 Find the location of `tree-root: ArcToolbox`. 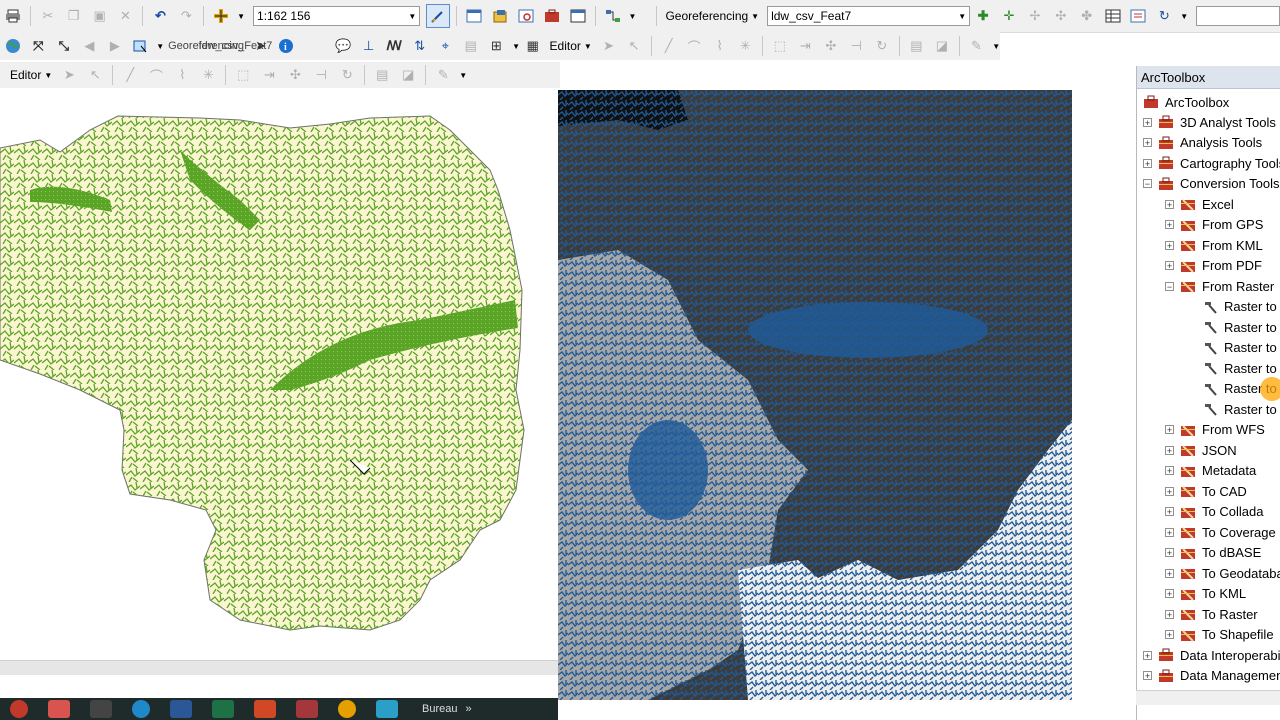

tree-root: ArcToolbox is located at coordinates (1186, 102).